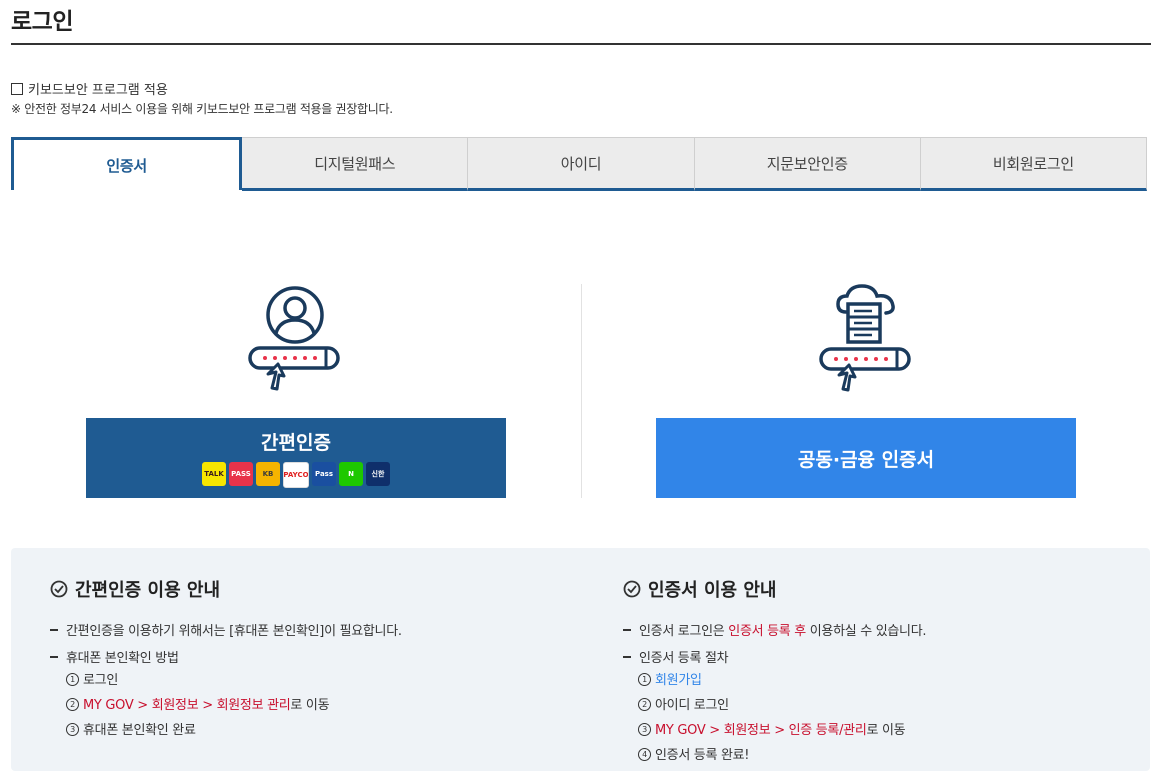 Image resolution: width=1158 pixels, height=771 pixels. I want to click on column-divider, so click(581, 391).